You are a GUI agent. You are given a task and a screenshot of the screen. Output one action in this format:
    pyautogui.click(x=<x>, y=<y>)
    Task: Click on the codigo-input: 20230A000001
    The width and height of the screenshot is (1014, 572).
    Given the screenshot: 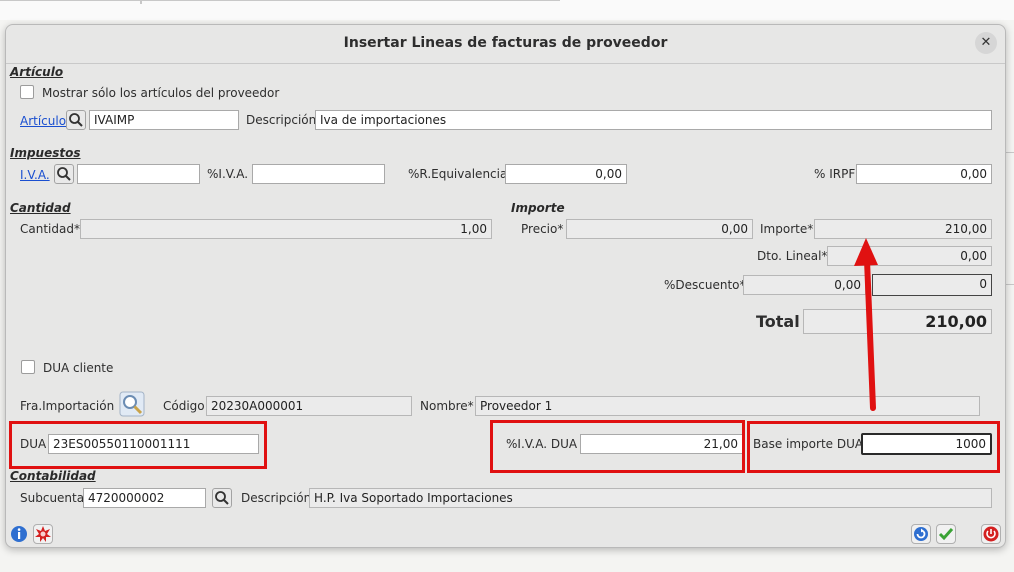 What is the action you would take?
    pyautogui.click(x=309, y=406)
    